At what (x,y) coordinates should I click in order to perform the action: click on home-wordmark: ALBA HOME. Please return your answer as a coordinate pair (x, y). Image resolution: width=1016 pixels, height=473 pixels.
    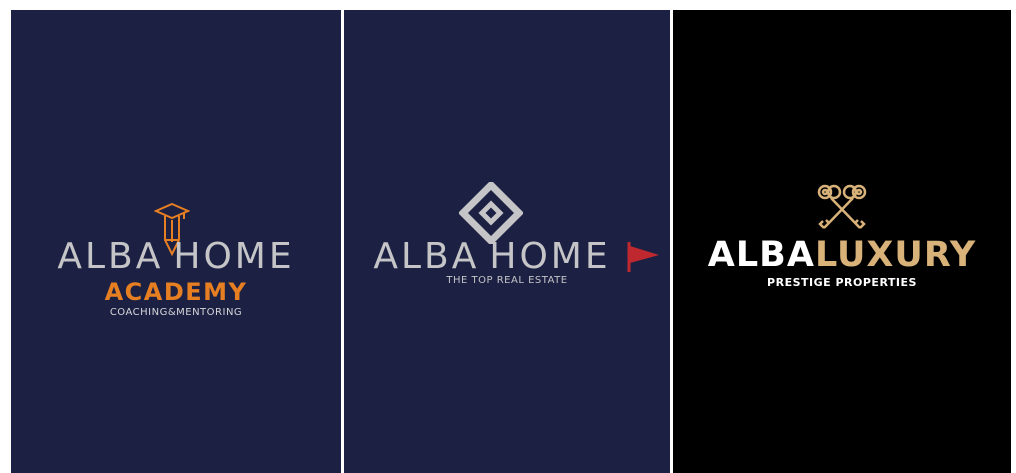
    Looking at the image, I should click on (507, 257).